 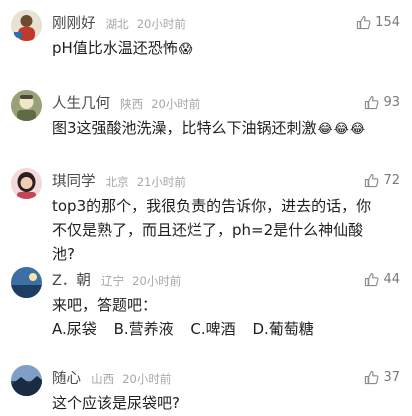 What do you see at coordinates (213, 329) in the screenshot?
I see `answer-choice: C.啤酒` at bounding box center [213, 329].